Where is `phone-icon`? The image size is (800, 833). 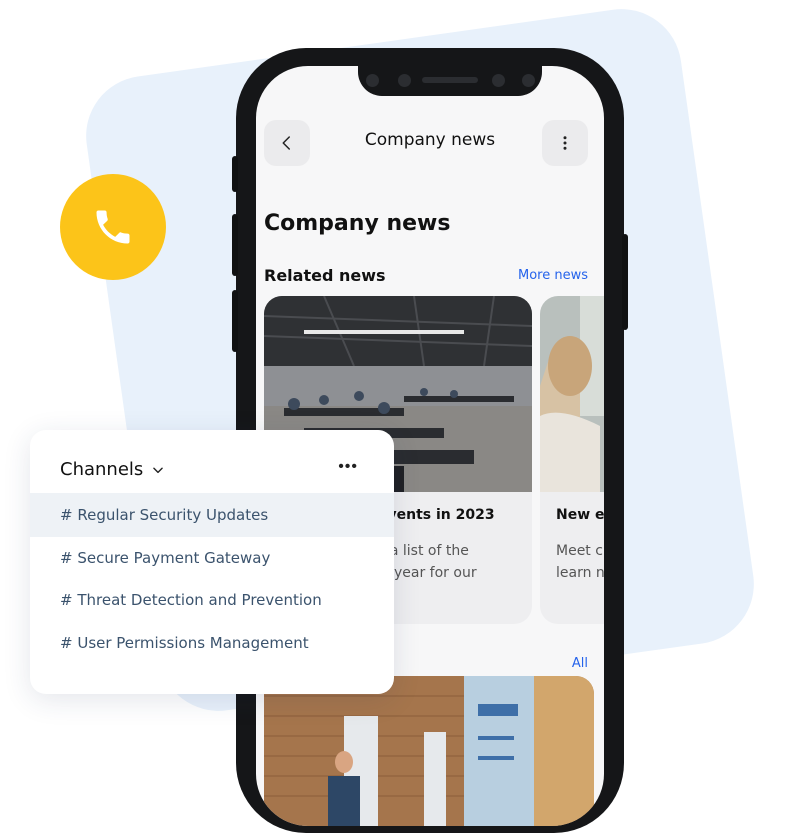 phone-icon is located at coordinates (113, 227).